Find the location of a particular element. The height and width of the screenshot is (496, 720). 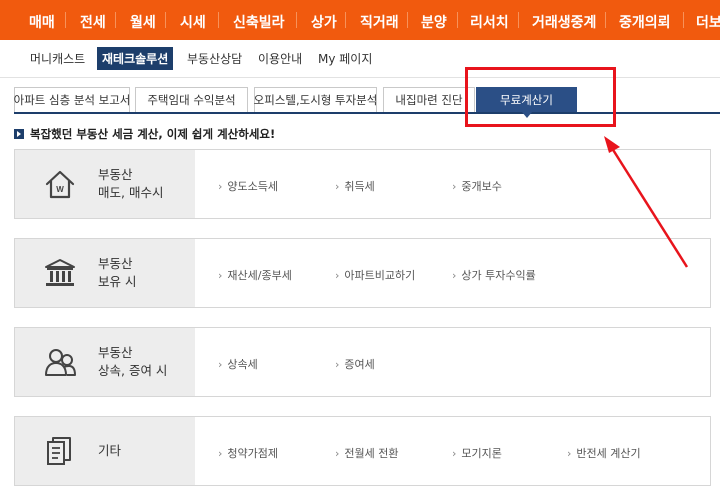

card-header: 기타 is located at coordinates (105, 451).